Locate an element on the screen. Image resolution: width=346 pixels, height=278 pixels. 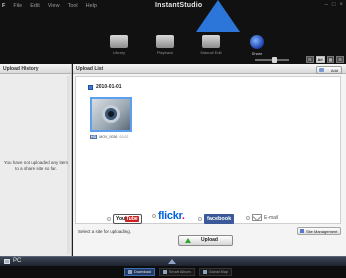
expand-device-icon is located at coordinates (172, 261).